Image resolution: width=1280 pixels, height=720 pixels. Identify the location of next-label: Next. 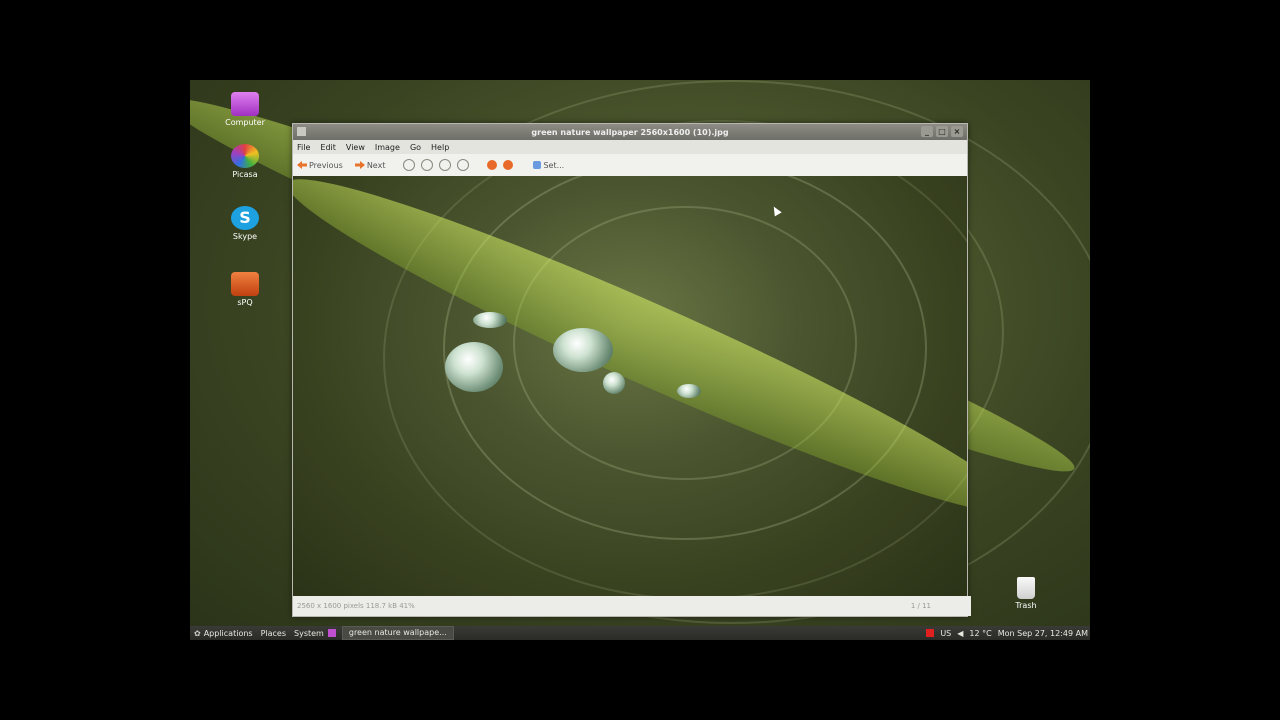
(376, 165).